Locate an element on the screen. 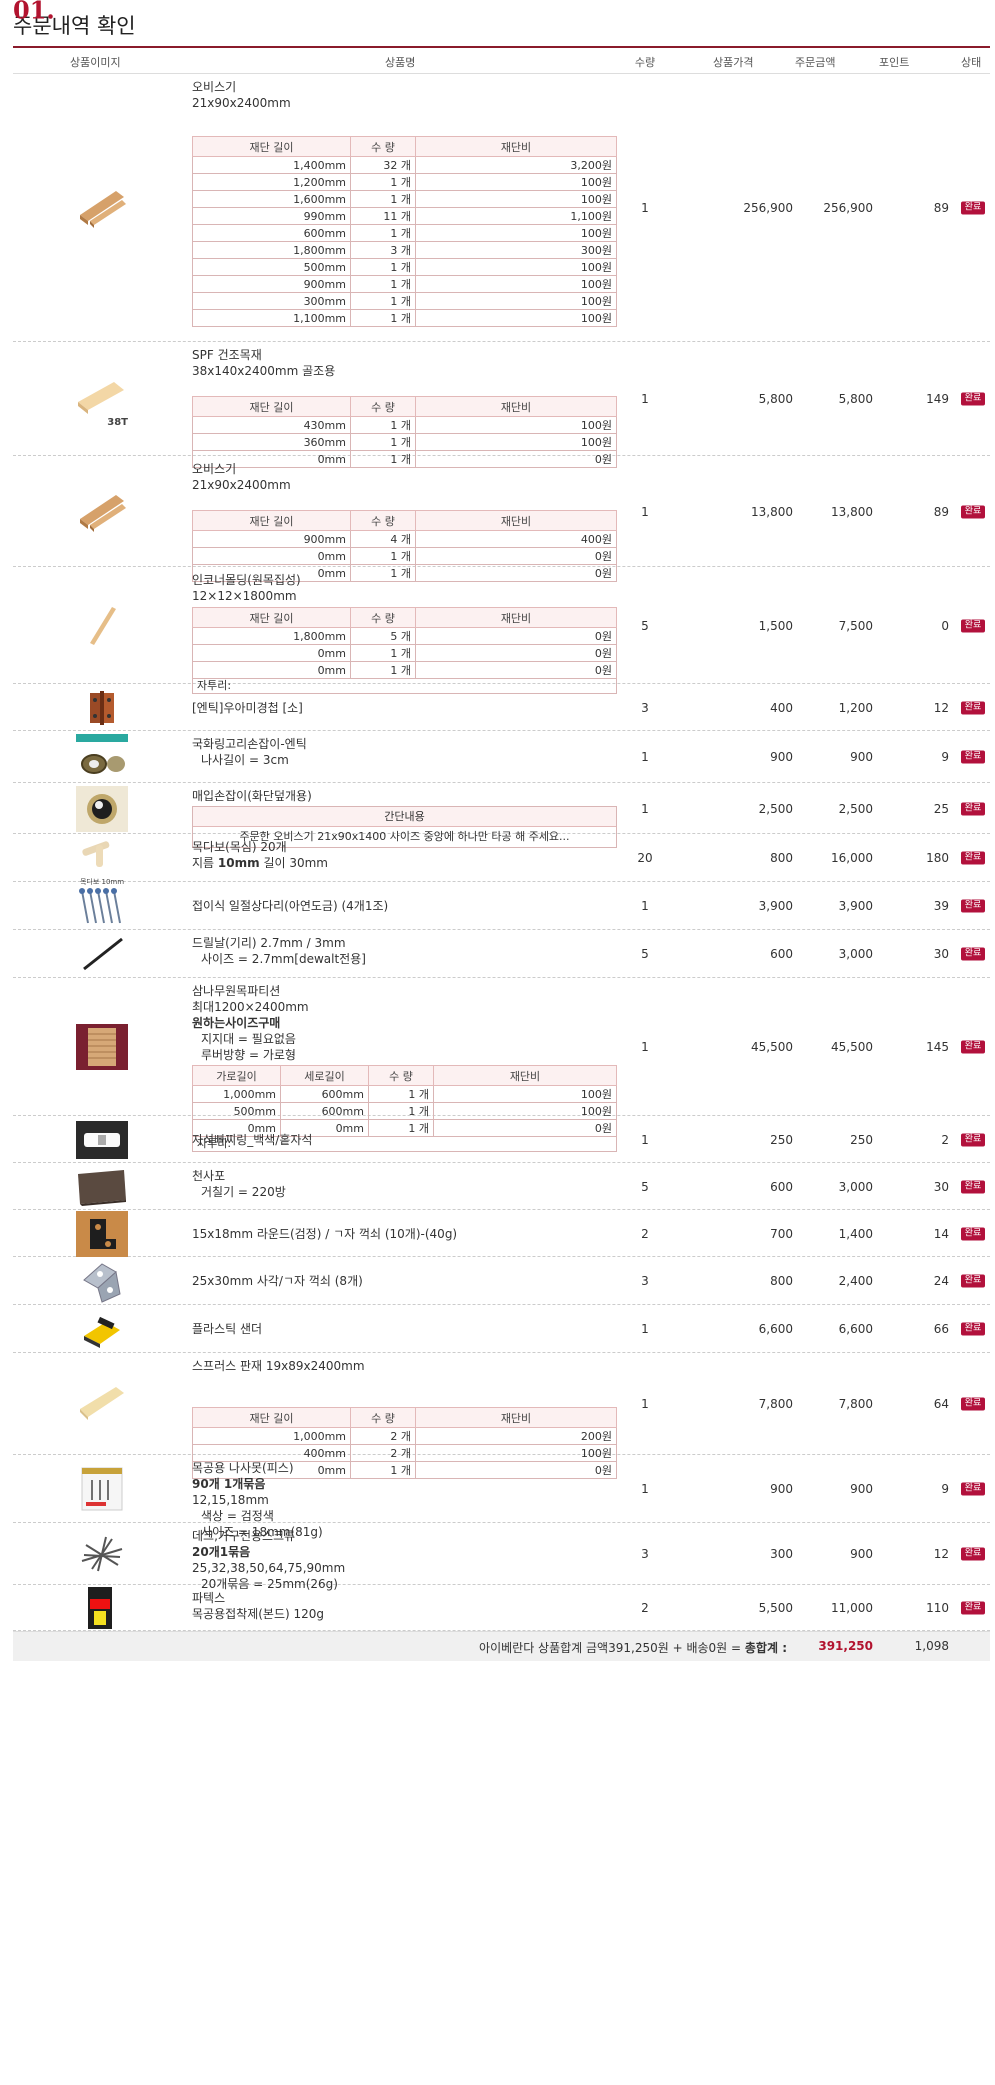  cut-cell: 1,100mm is located at coordinates (271, 318).